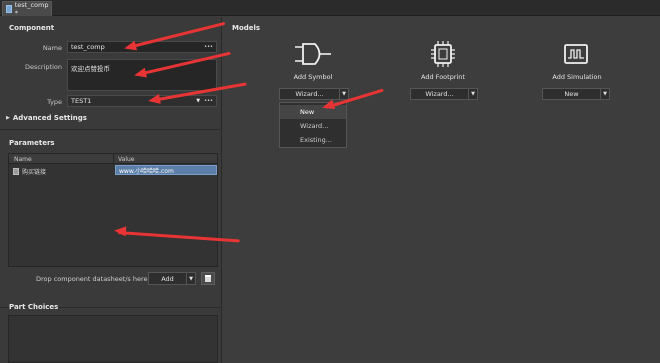  I want to click on add-simulation-title: Add Simulation, so click(577, 77).